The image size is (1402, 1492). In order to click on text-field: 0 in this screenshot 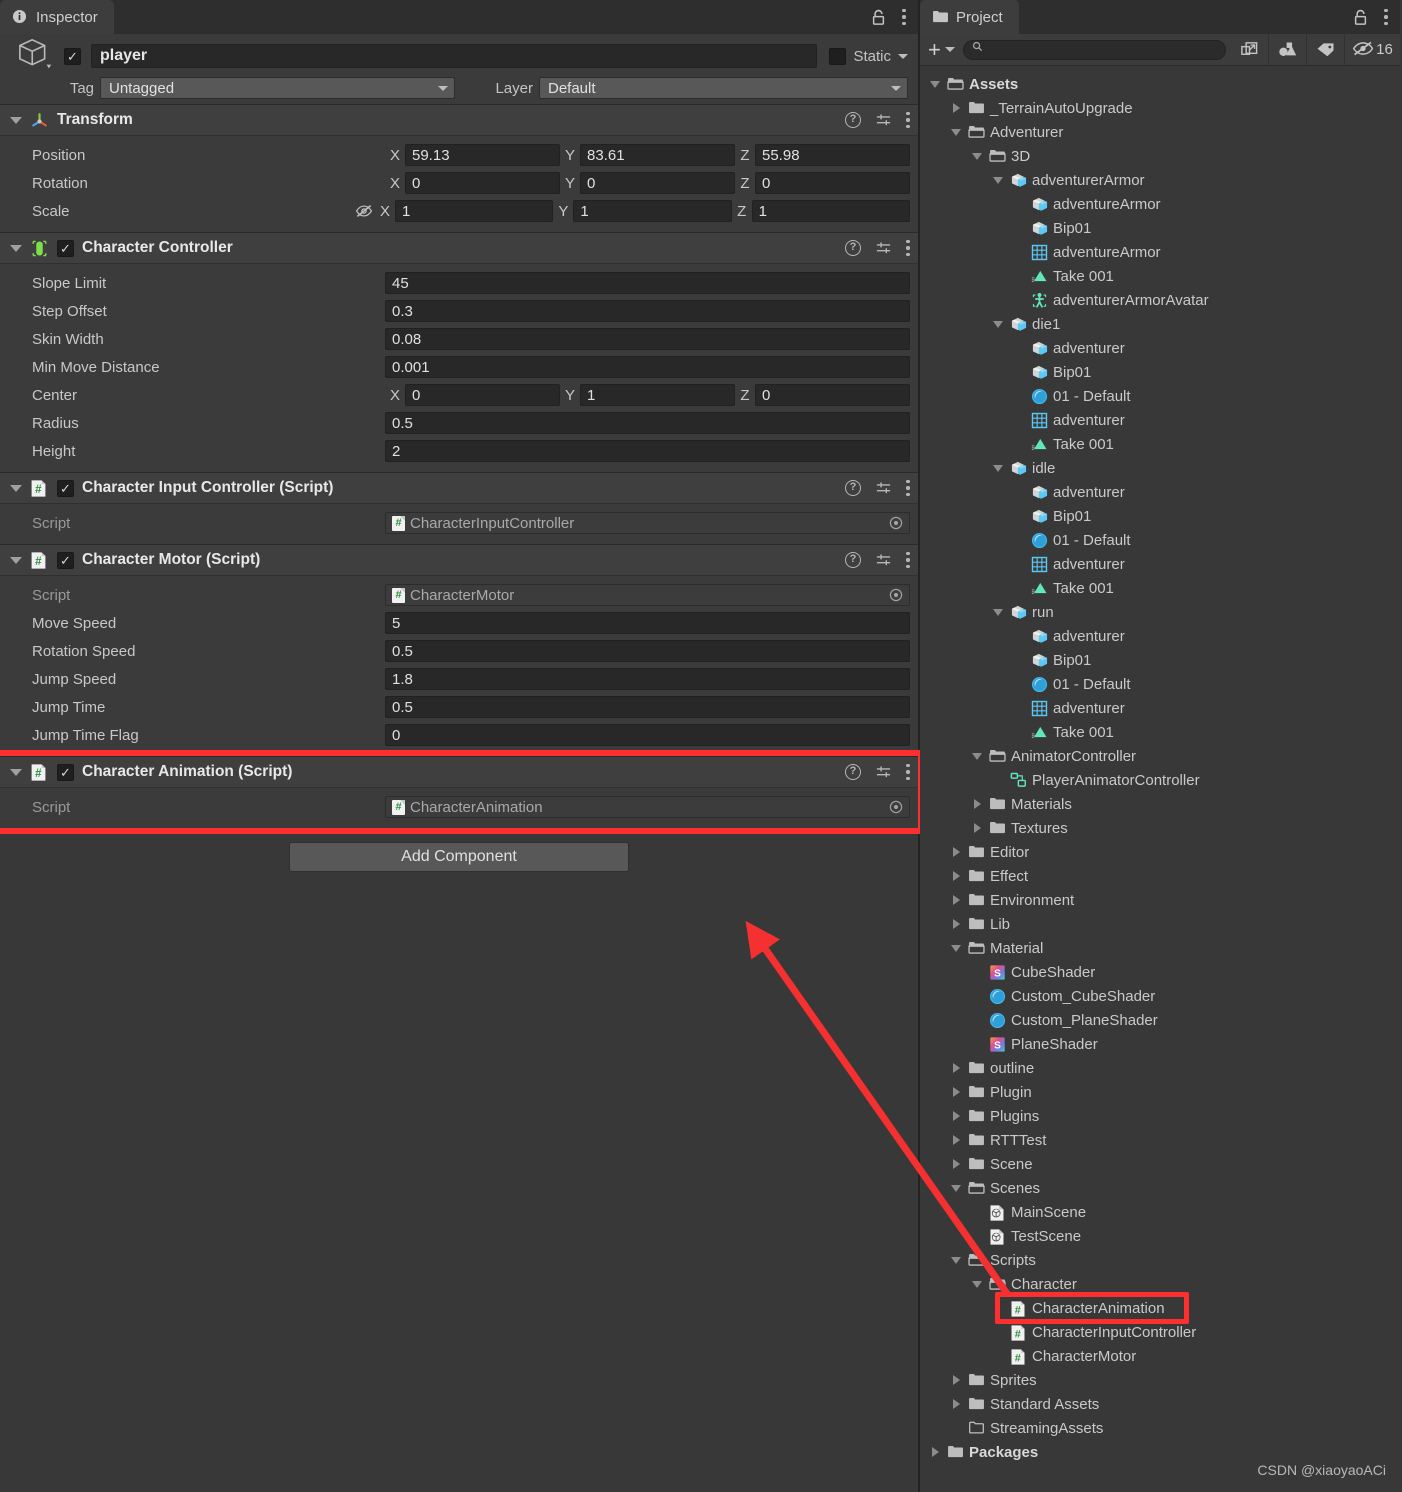, I will do `click(647, 735)`.